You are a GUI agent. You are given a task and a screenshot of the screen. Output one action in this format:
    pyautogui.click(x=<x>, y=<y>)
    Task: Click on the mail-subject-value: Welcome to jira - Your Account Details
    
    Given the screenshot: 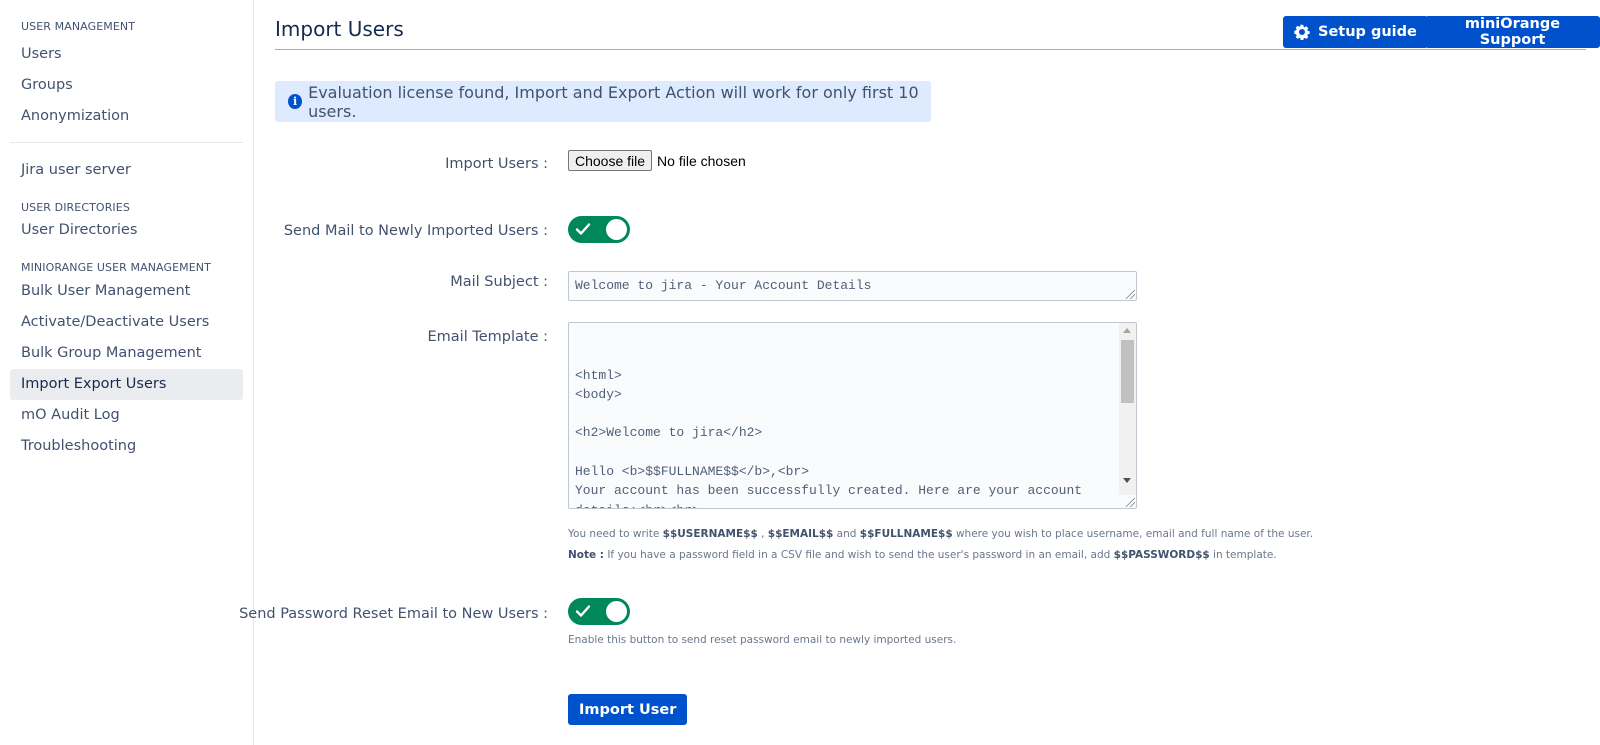 What is the action you would take?
    pyautogui.click(x=723, y=285)
    